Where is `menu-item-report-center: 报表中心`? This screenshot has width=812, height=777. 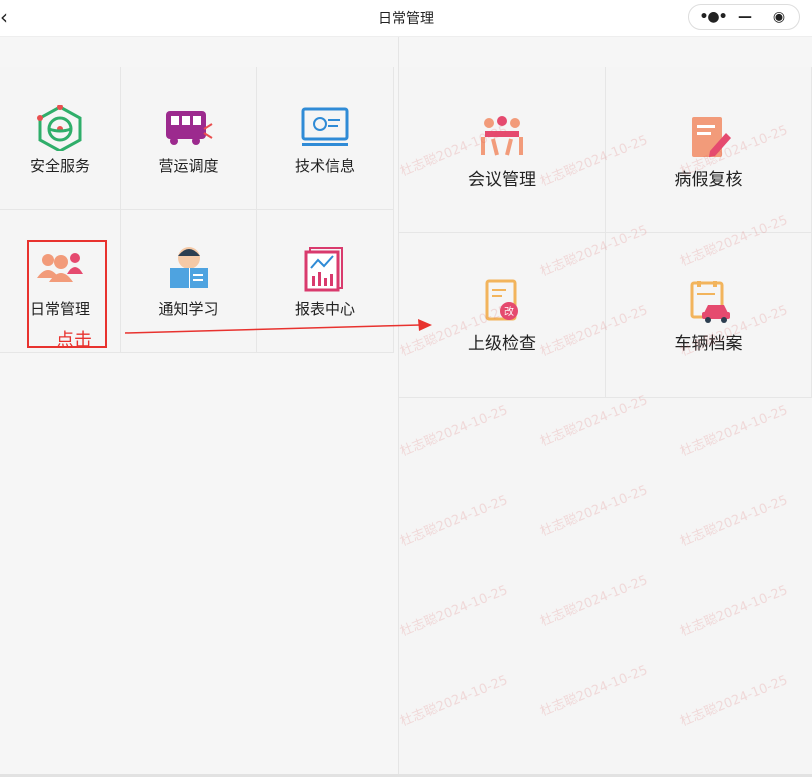
menu-item-report-center: 报表中心 is located at coordinates (325, 281).